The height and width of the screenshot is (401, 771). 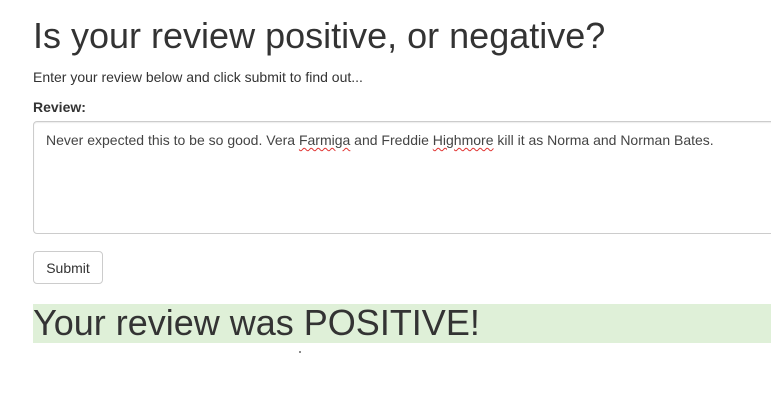 What do you see at coordinates (256, 322) in the screenshot?
I see `result-text: Your review was POSITIVE!` at bounding box center [256, 322].